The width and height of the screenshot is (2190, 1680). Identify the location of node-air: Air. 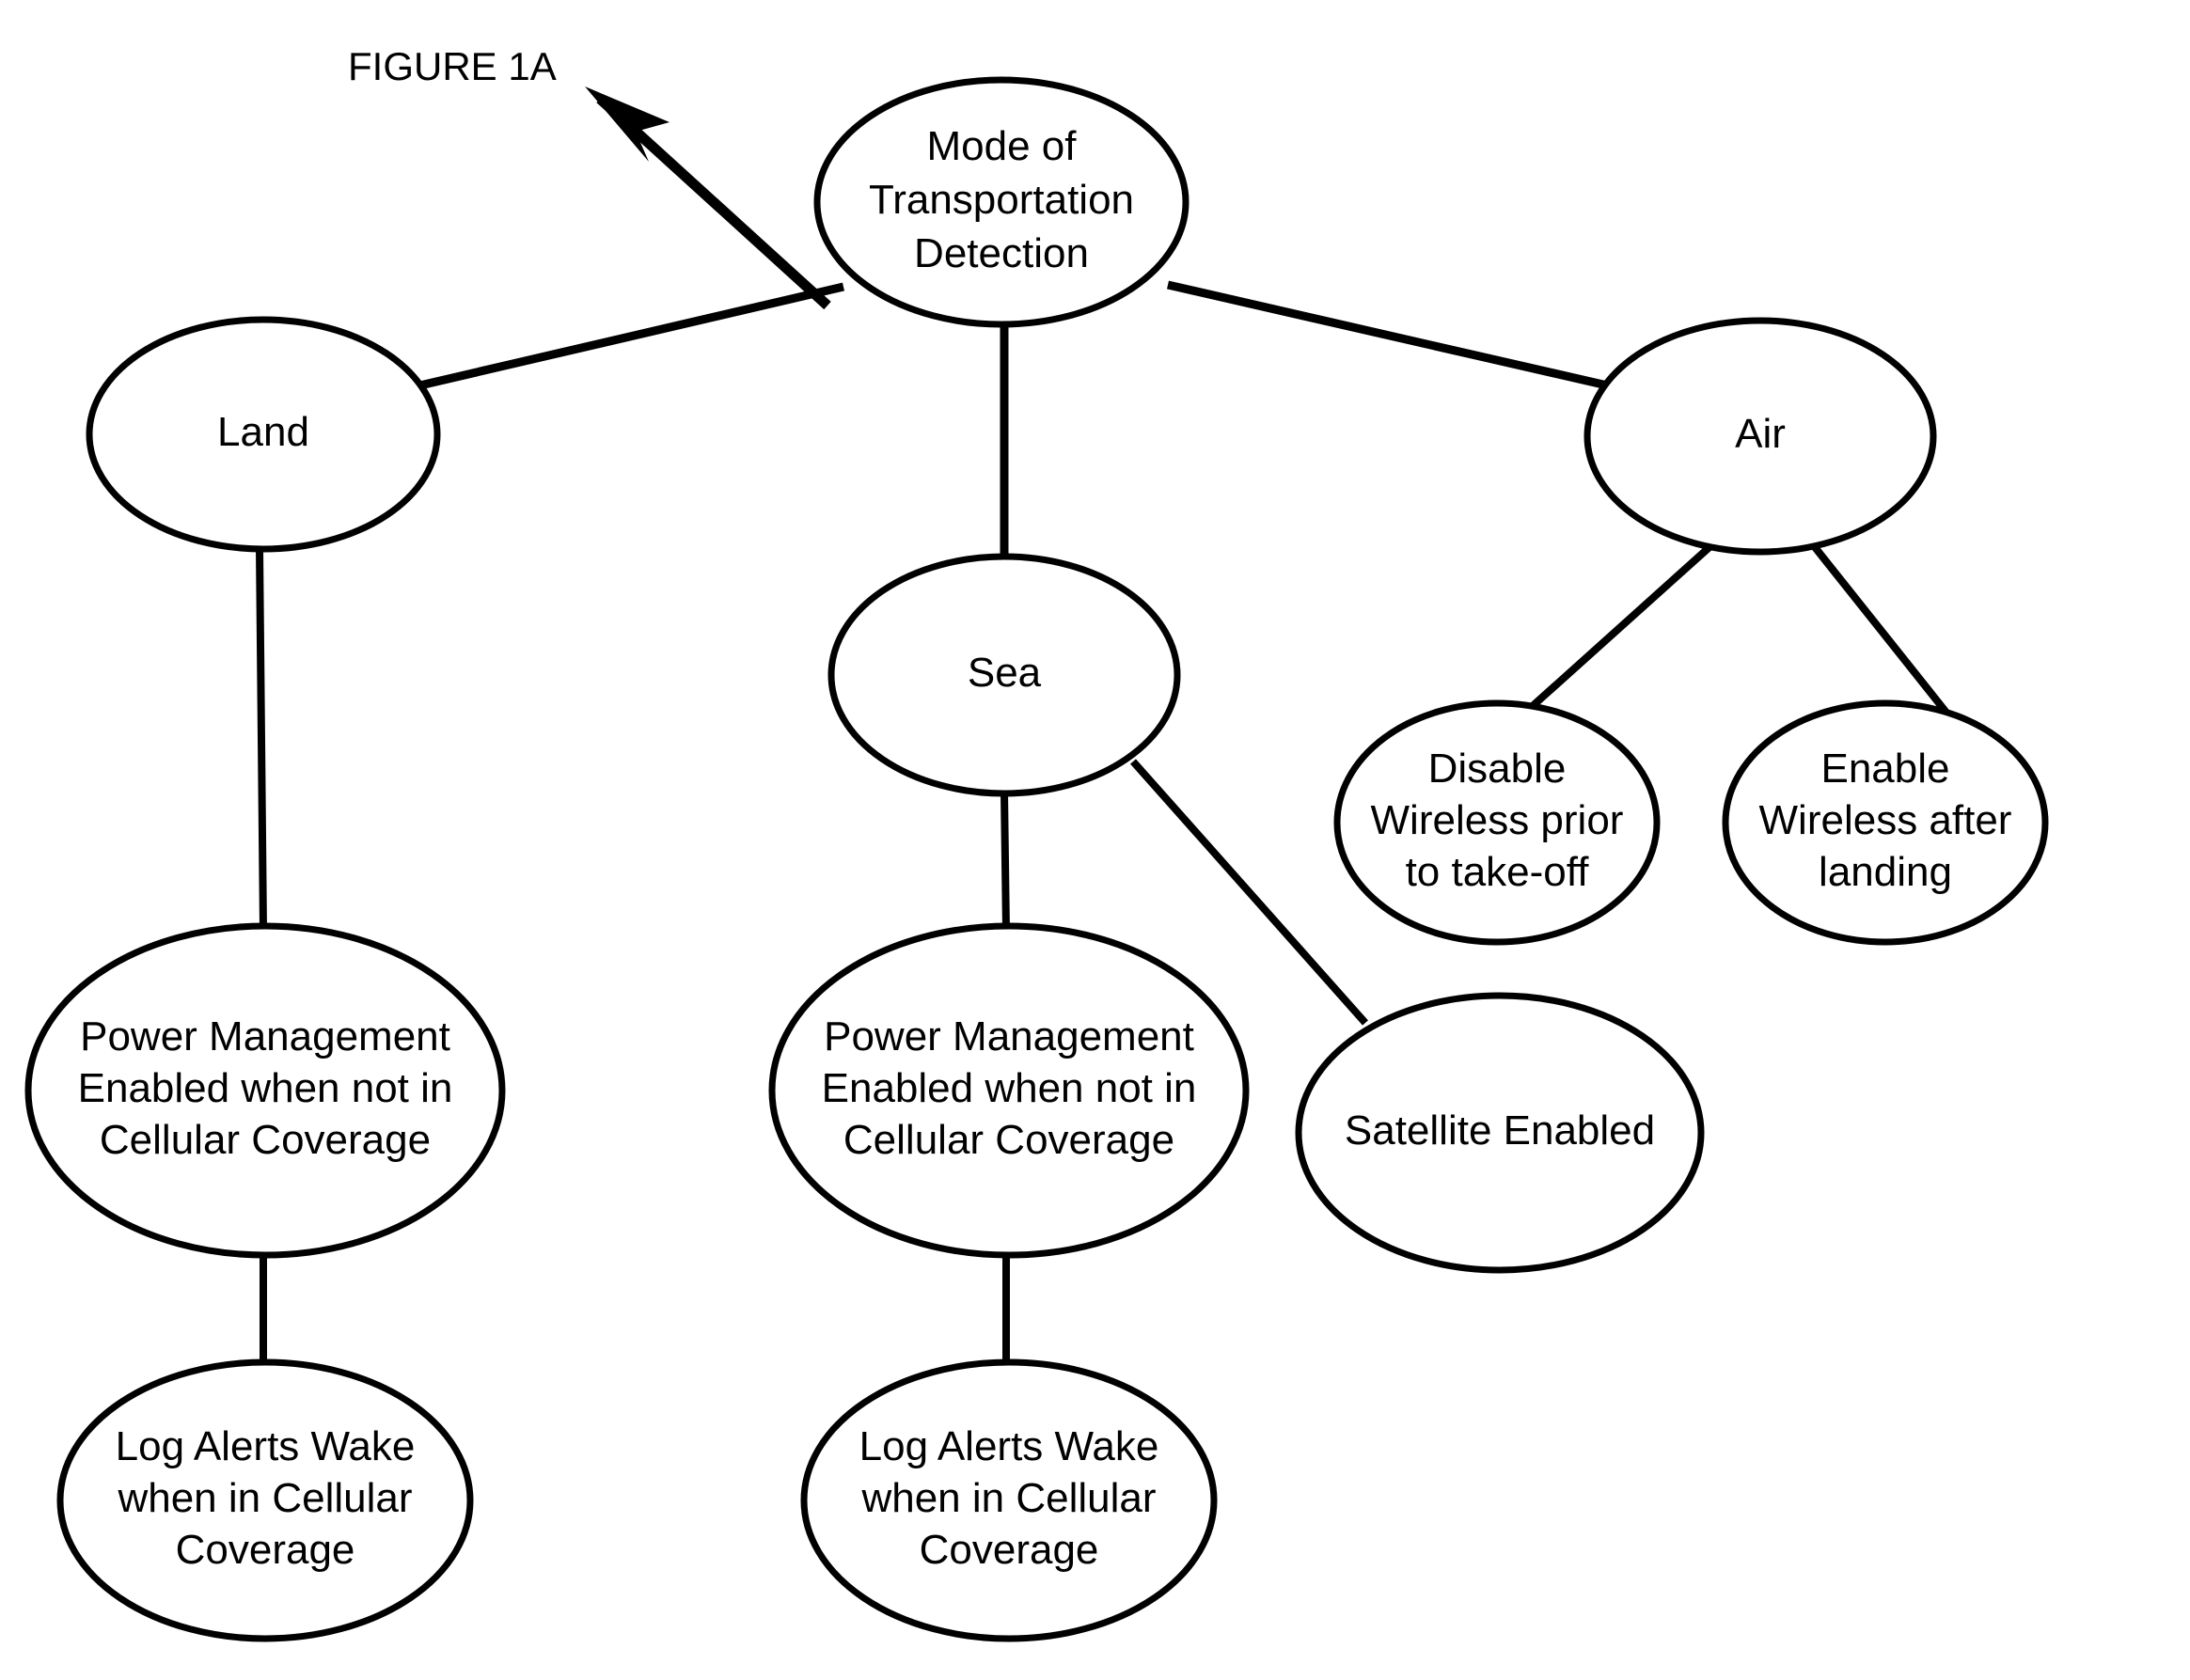
(1760, 436).